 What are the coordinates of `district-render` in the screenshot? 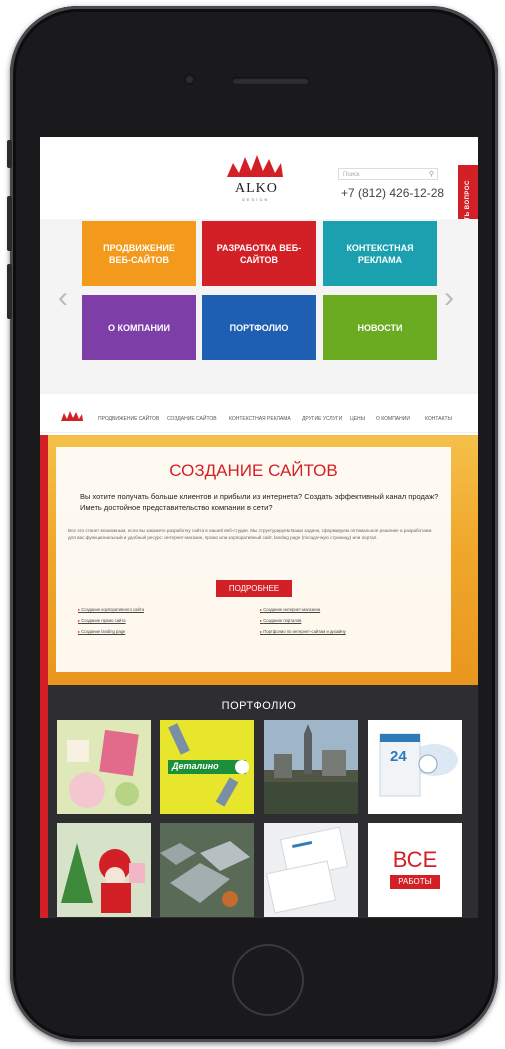 It's located at (207, 870).